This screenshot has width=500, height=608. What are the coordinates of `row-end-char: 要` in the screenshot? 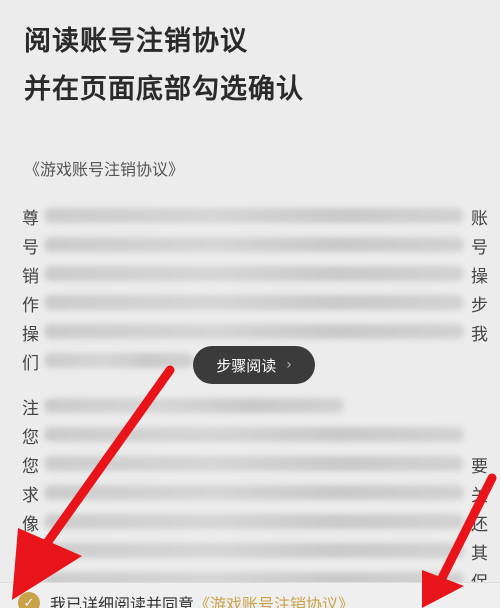 It's located at (479, 467).